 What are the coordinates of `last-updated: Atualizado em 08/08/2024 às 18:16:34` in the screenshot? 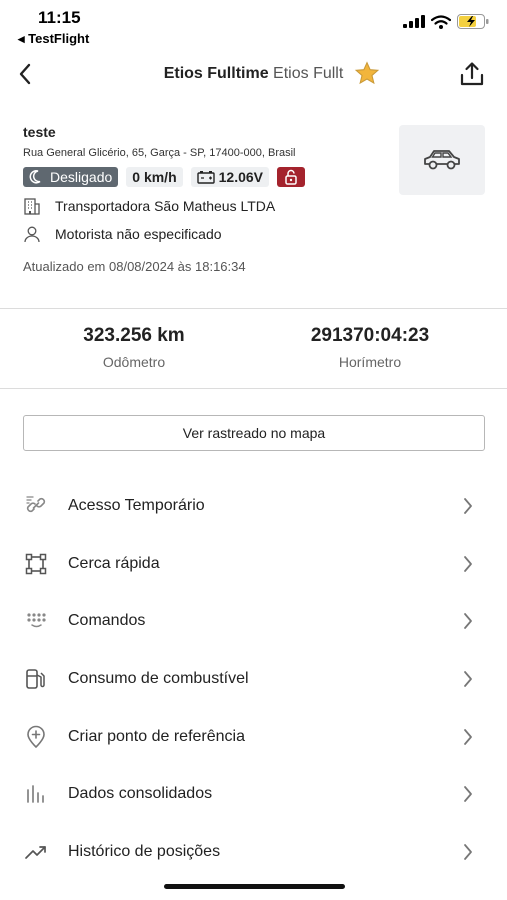 It's located at (134, 266).